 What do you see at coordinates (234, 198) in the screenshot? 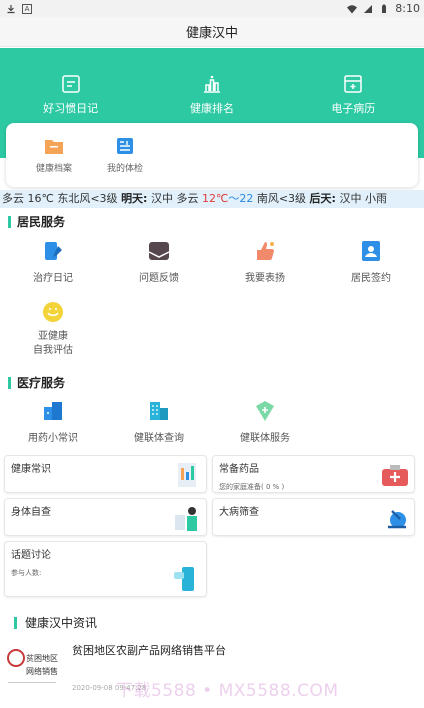
I see `weather-sep: ～` at bounding box center [234, 198].